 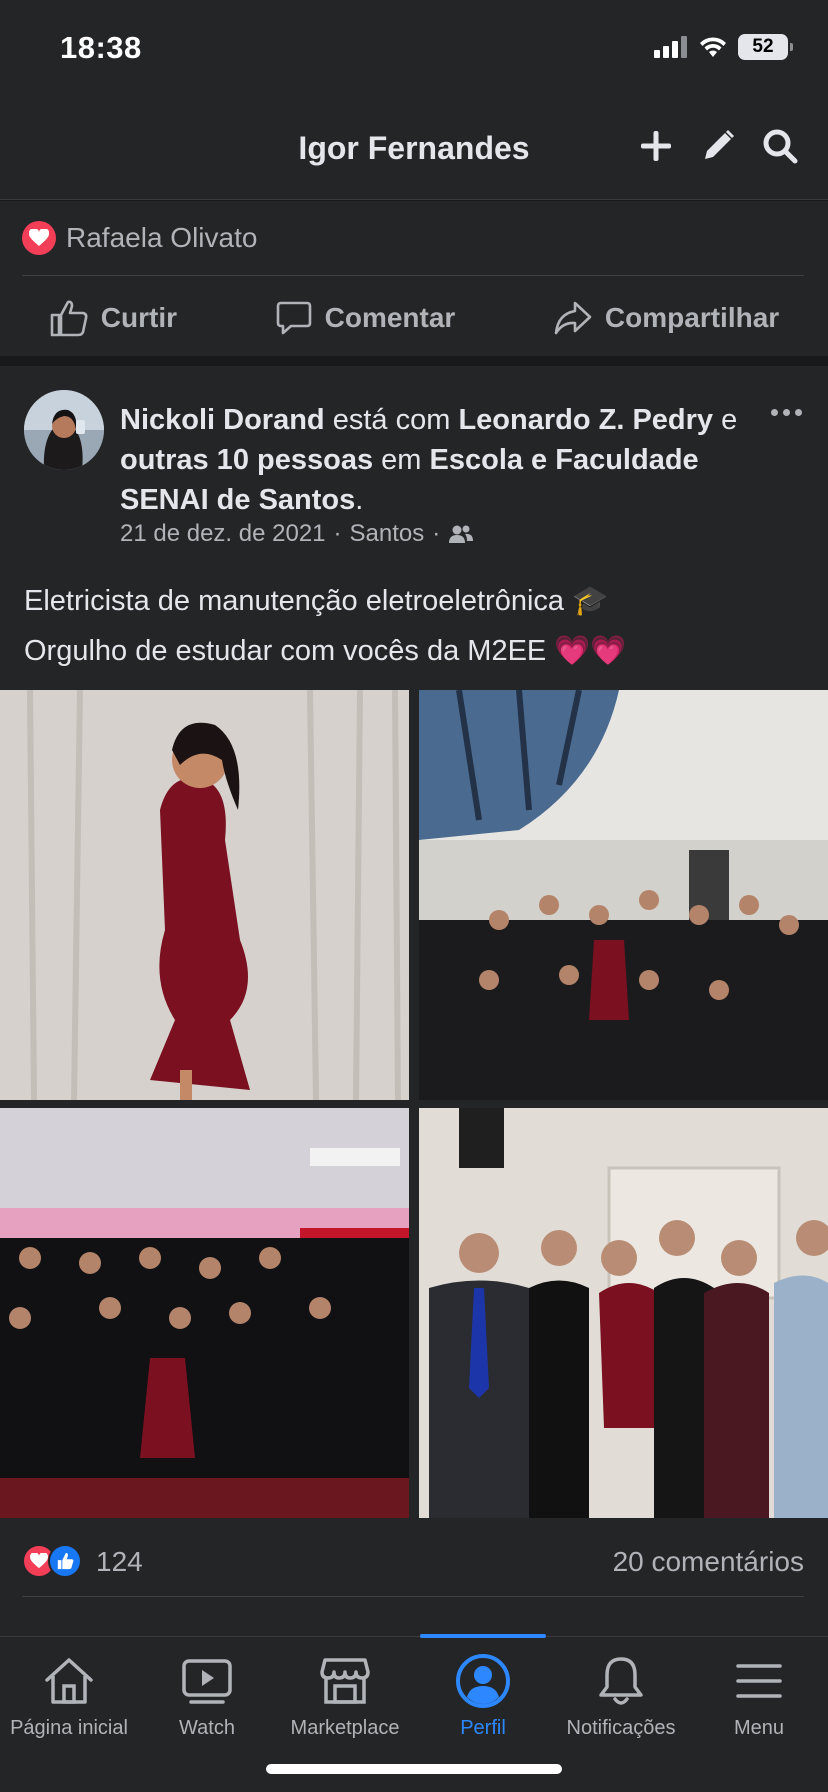 What do you see at coordinates (64, 430) in the screenshot?
I see `avatar` at bounding box center [64, 430].